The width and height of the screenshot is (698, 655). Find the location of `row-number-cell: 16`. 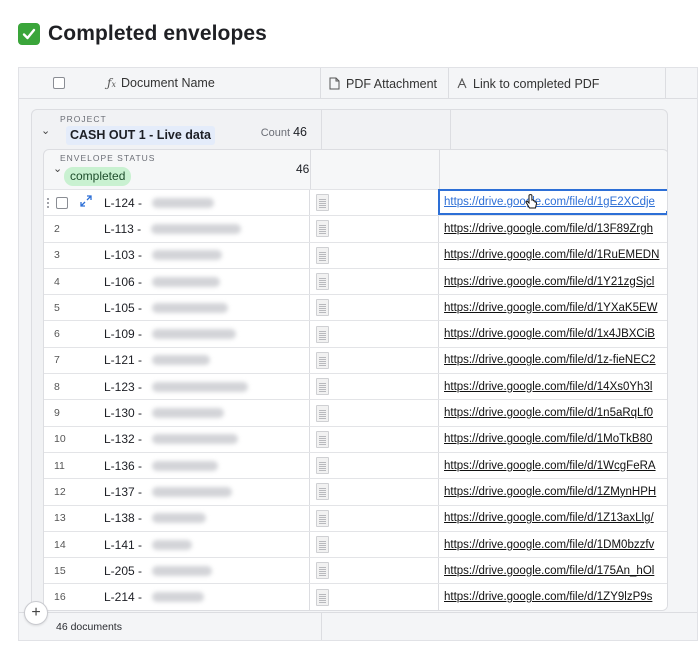

row-number-cell: 16 is located at coordinates (64, 596).